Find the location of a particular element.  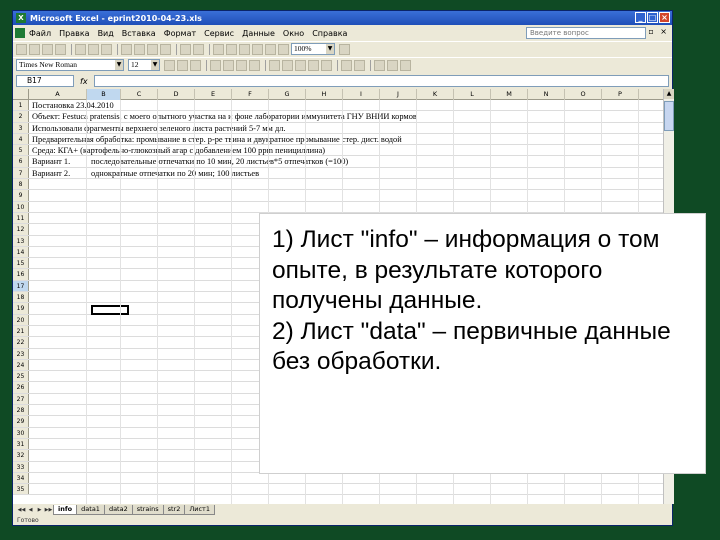

row-header: 12 is located at coordinates (21, 229).